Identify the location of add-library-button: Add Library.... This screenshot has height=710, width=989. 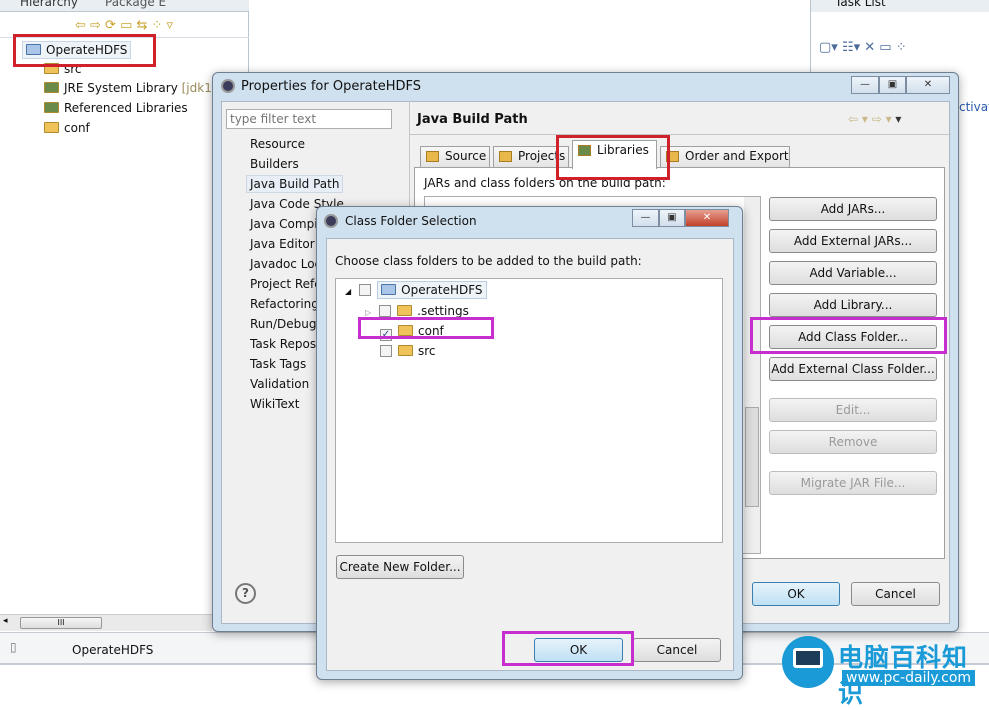
(853, 305).